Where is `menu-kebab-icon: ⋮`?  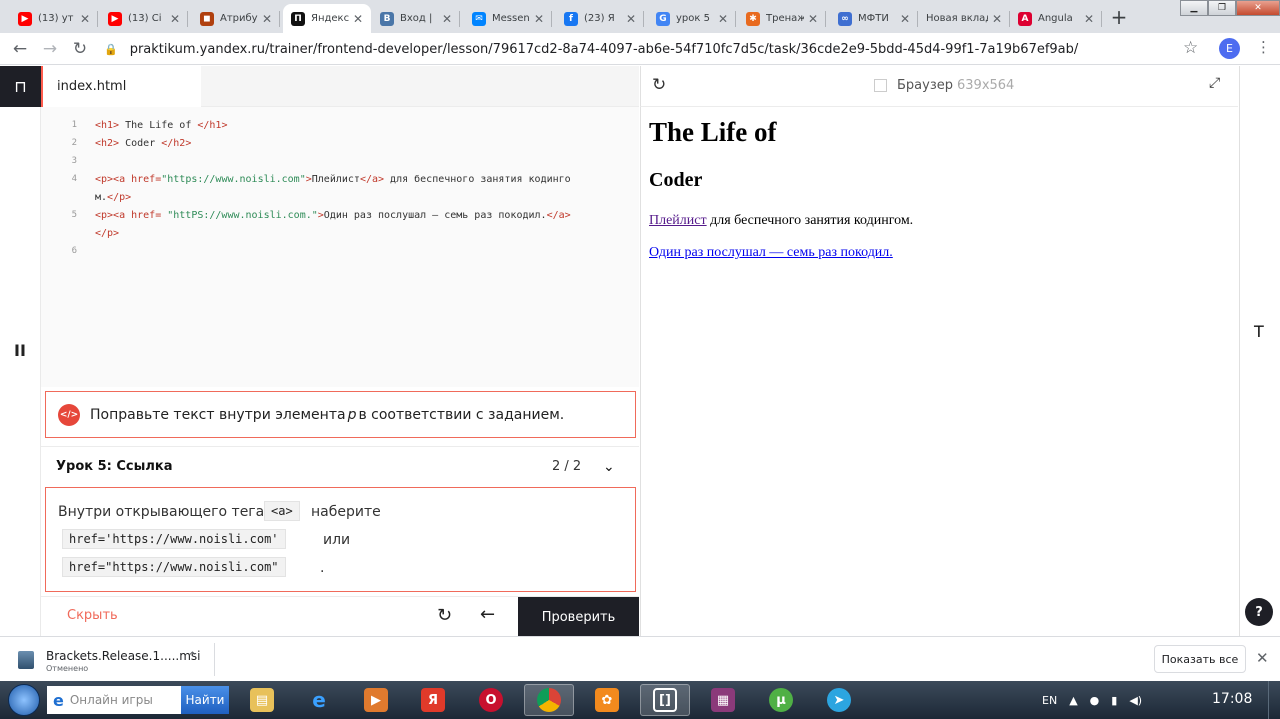 menu-kebab-icon: ⋮ is located at coordinates (1263, 47).